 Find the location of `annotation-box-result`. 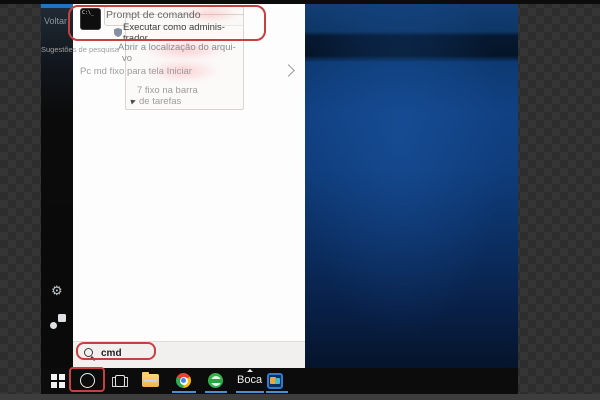

annotation-box-result is located at coordinates (167, 23).